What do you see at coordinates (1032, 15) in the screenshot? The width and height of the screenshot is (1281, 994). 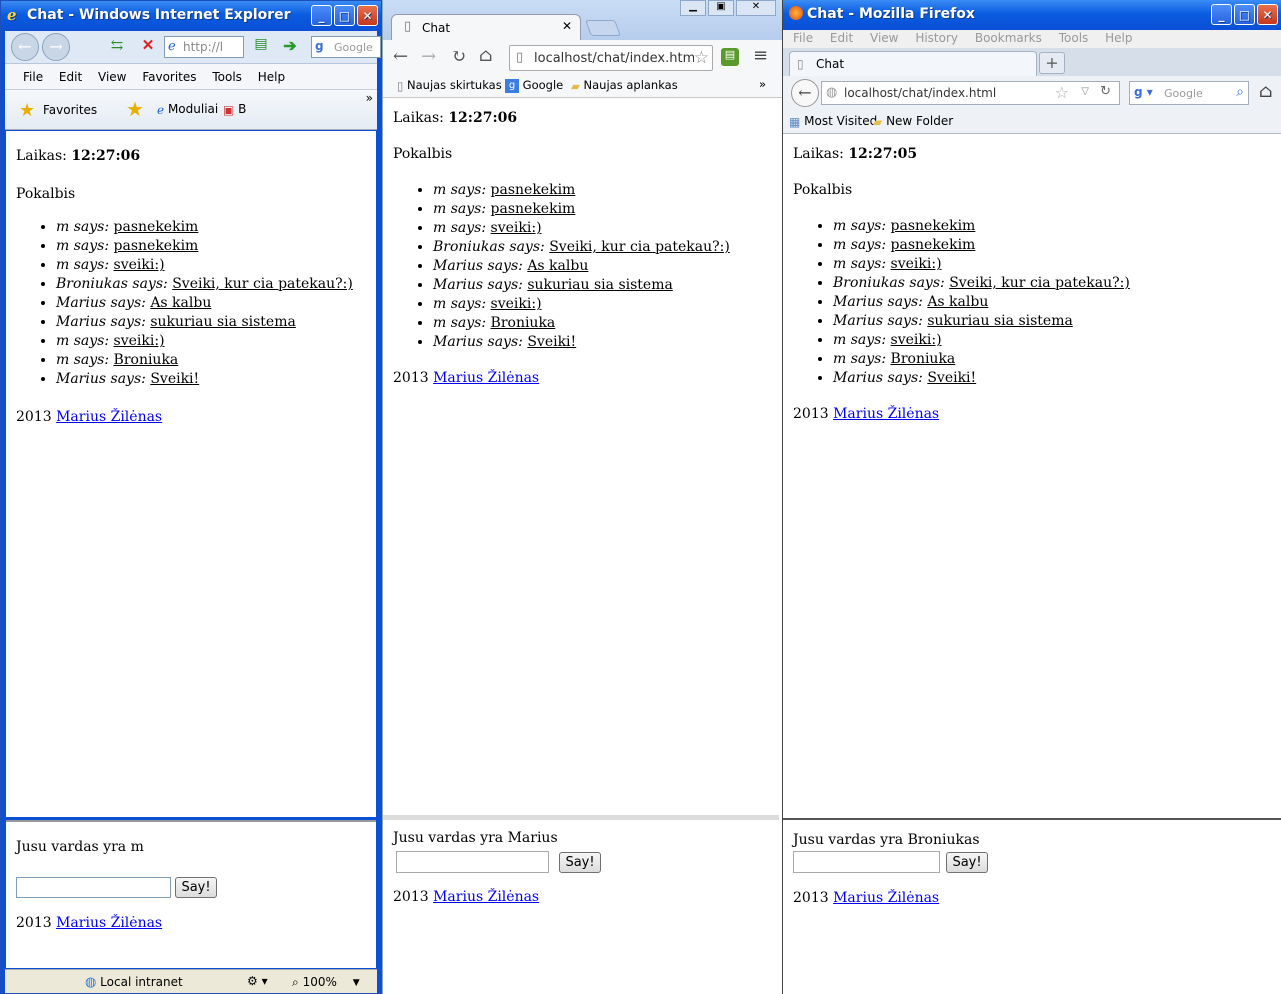 I see `firefox-title-bar: Chat - Mozilla Firefox _ □ ✕` at bounding box center [1032, 15].